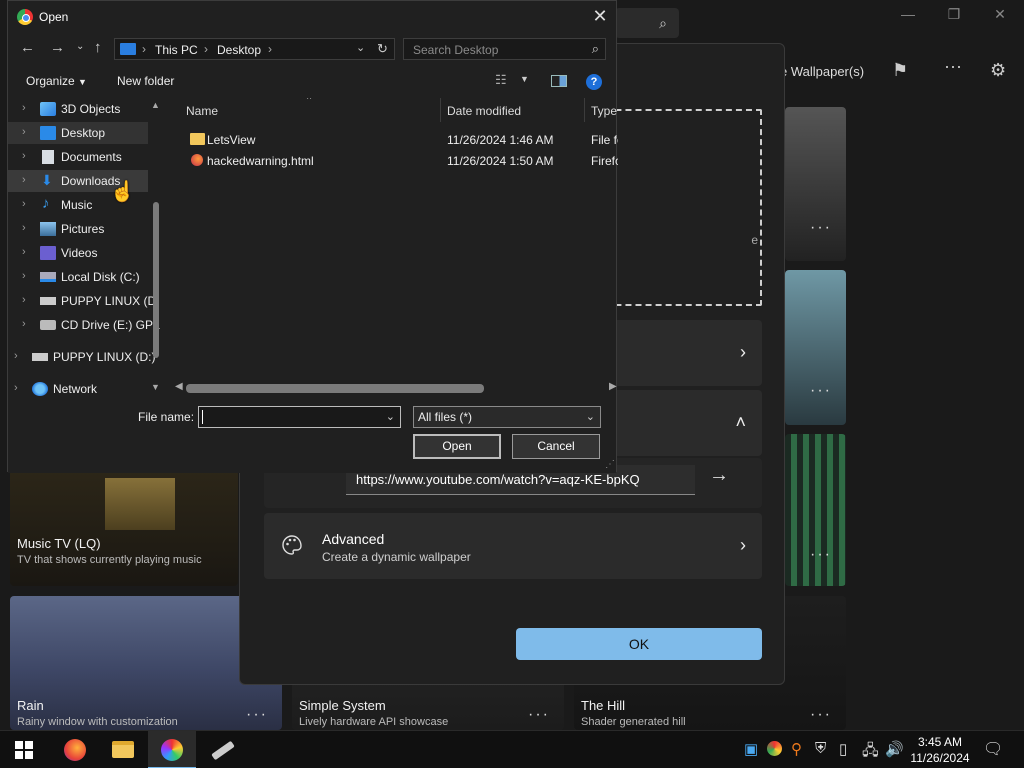 This screenshot has height=768, width=1024. Describe the element at coordinates (613, 386) in the screenshot. I see `scroll-right-icon: ▶` at that location.